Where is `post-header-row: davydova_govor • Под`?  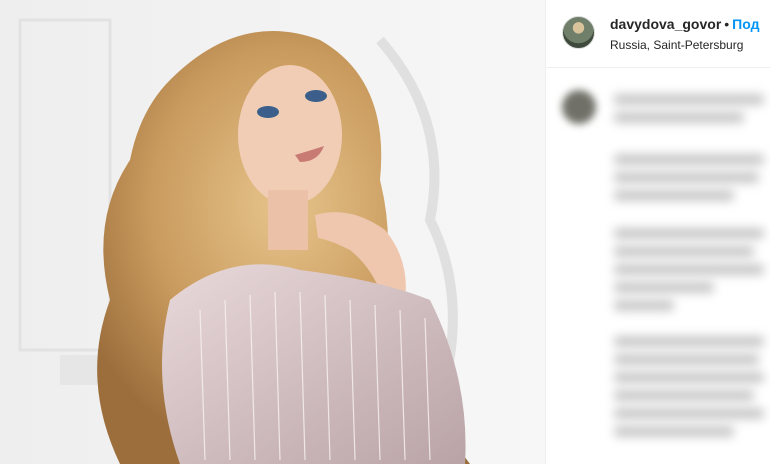
post-header-row: davydova_govor • Под is located at coordinates (685, 24).